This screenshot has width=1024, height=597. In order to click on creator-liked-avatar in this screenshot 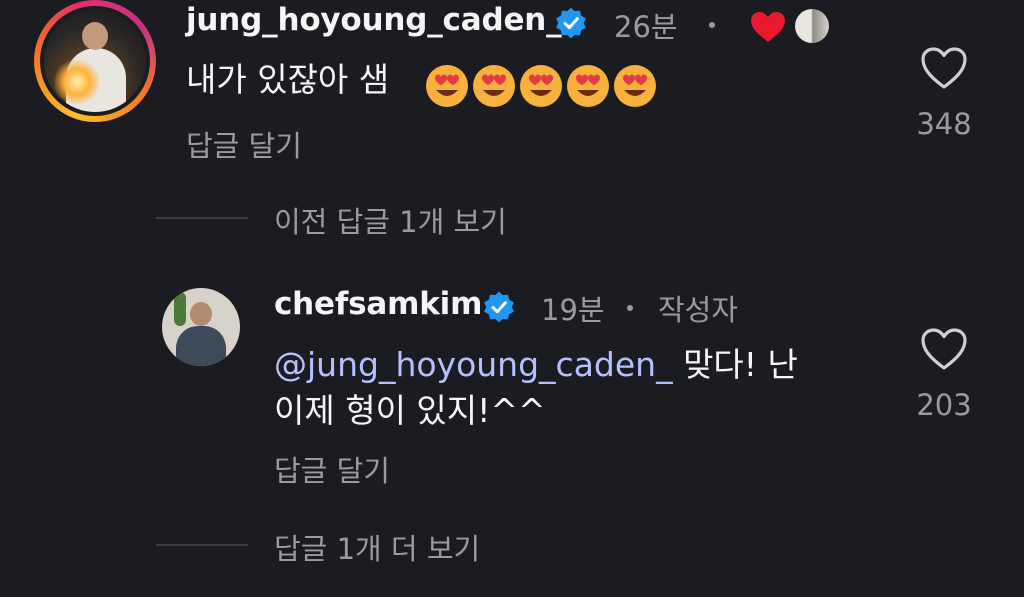, I will do `click(812, 26)`.